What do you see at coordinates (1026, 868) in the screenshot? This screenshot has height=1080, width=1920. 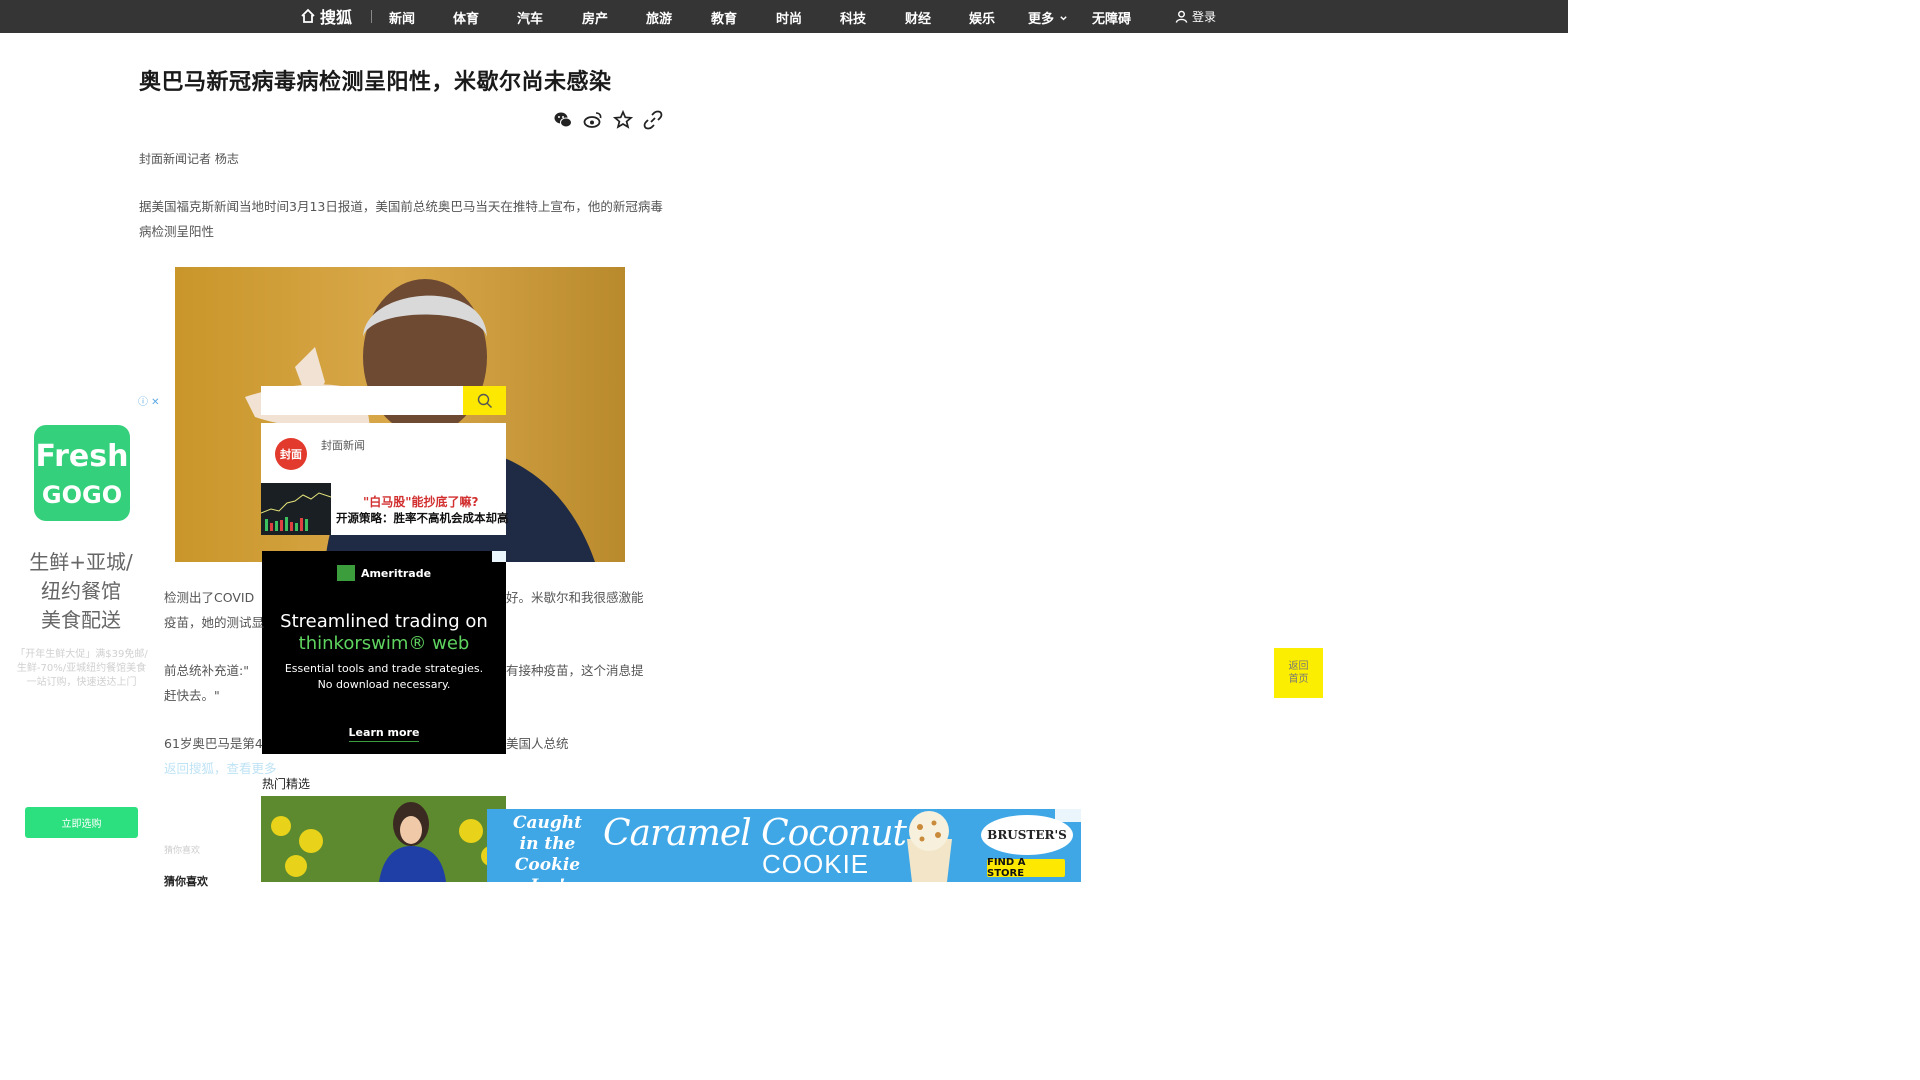 I see `find-a-store-button: FIND A STORE` at bounding box center [1026, 868].